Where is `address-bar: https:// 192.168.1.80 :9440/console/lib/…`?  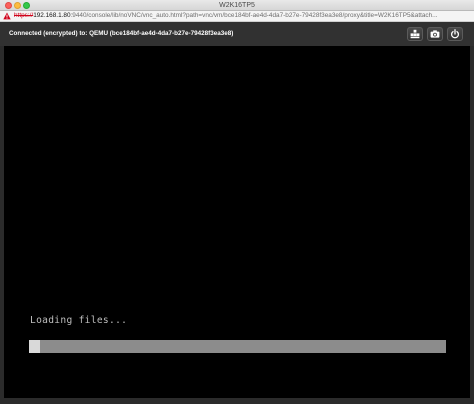
address-bar: https:// 192.168.1.80 :9440/console/lib/… is located at coordinates (237, 16).